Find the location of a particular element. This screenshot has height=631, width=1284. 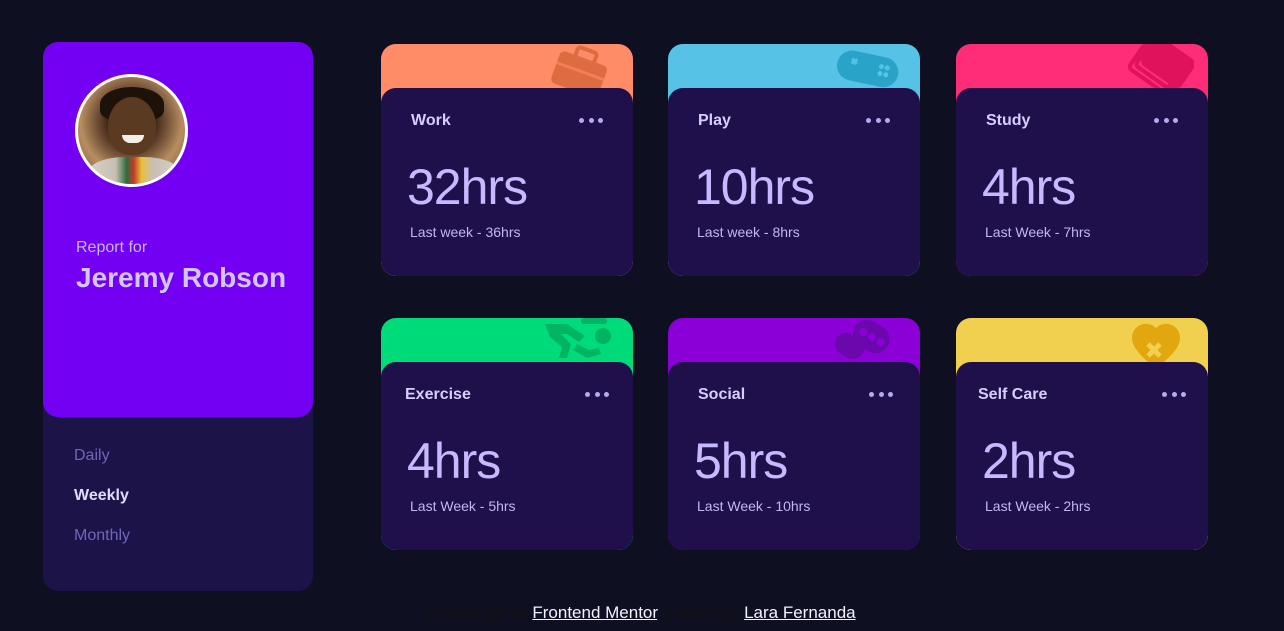

card-title: Exercise is located at coordinates (438, 394).